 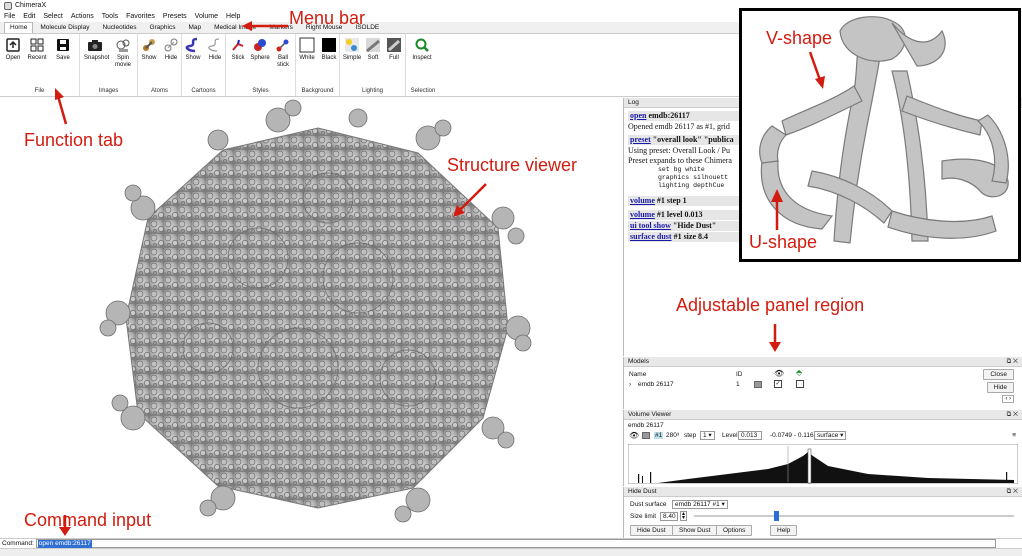 What do you see at coordinates (650, 225) in the screenshot?
I see `log-link-ui-tool: ui tool show` at bounding box center [650, 225].